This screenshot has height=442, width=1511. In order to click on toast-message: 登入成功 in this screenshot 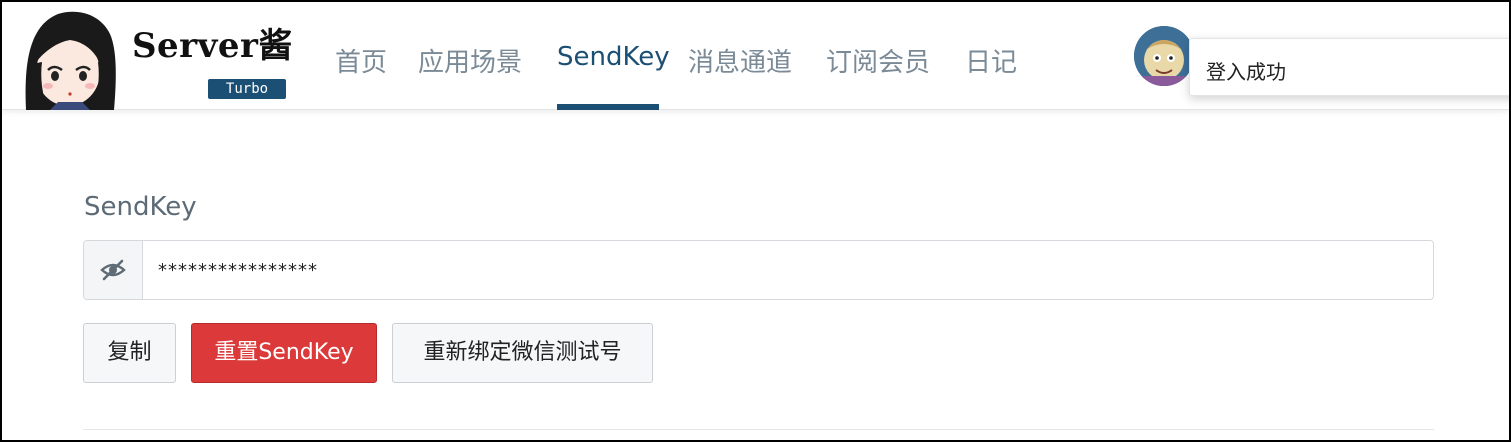, I will do `click(1246, 72)`.